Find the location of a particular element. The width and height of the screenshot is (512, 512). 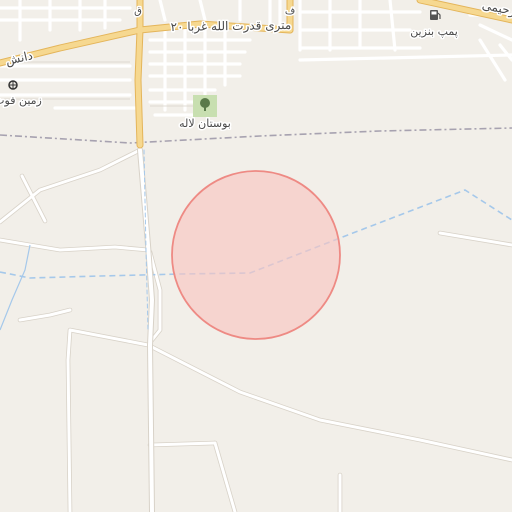

sports-field-icon is located at coordinates (13, 85).